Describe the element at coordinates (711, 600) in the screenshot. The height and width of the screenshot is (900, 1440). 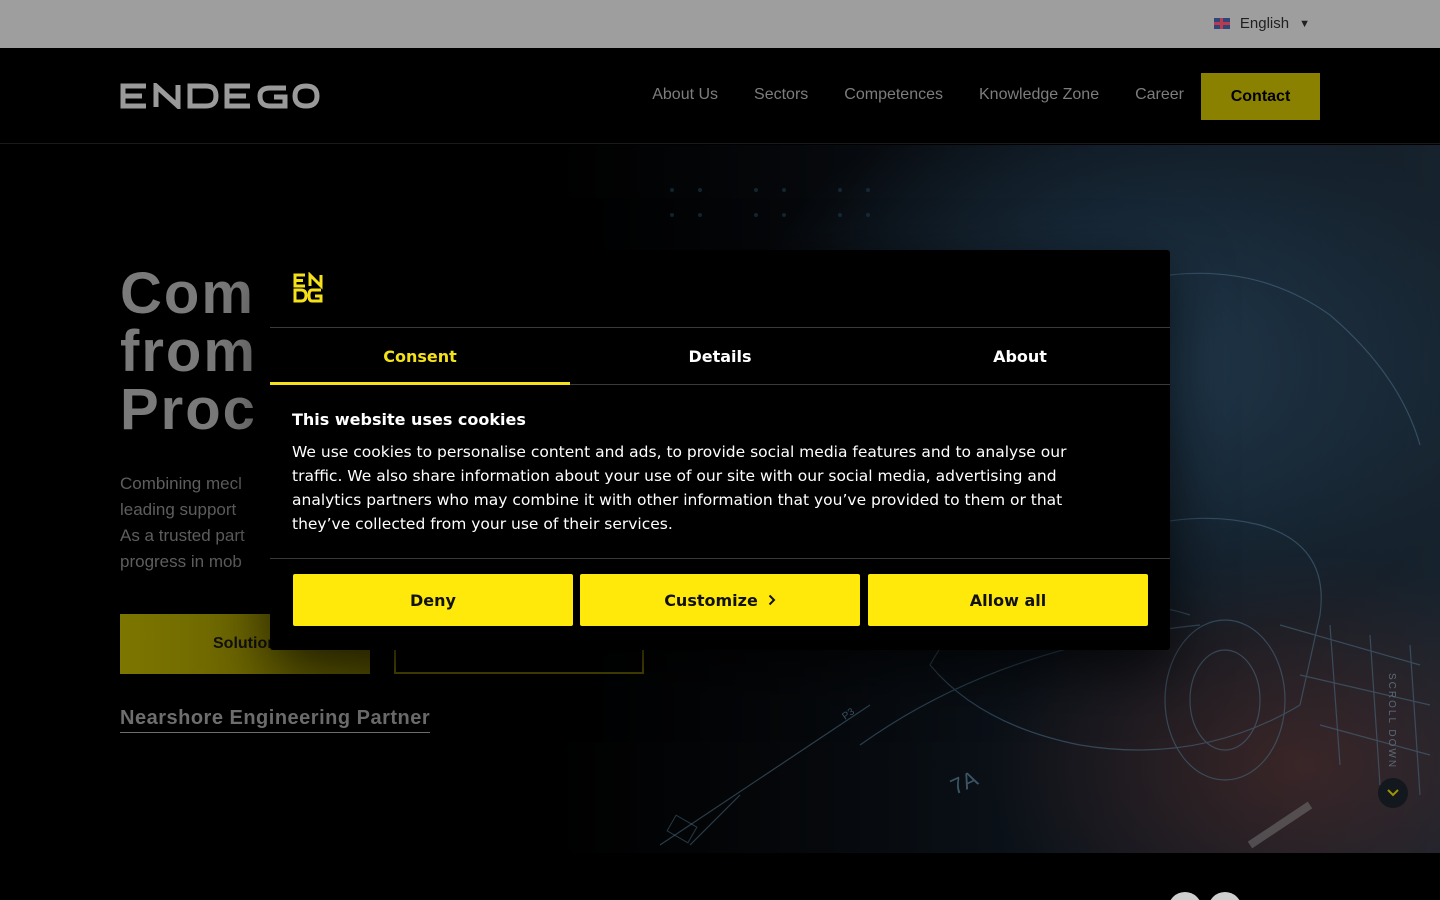
I see `customize-button-label: Customize` at that location.